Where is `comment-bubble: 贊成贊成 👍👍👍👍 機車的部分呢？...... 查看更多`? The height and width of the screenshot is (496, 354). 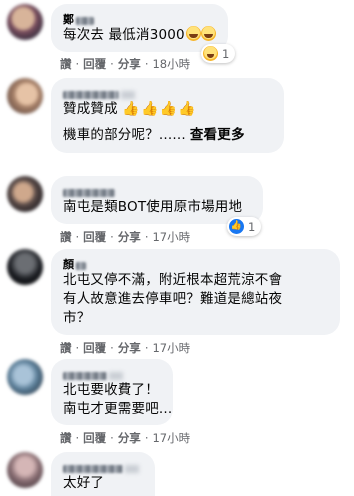 comment-bubble: 贊成贊成 👍👍👍👍 機車的部分呢？...... 查看更多 is located at coordinates (167, 115).